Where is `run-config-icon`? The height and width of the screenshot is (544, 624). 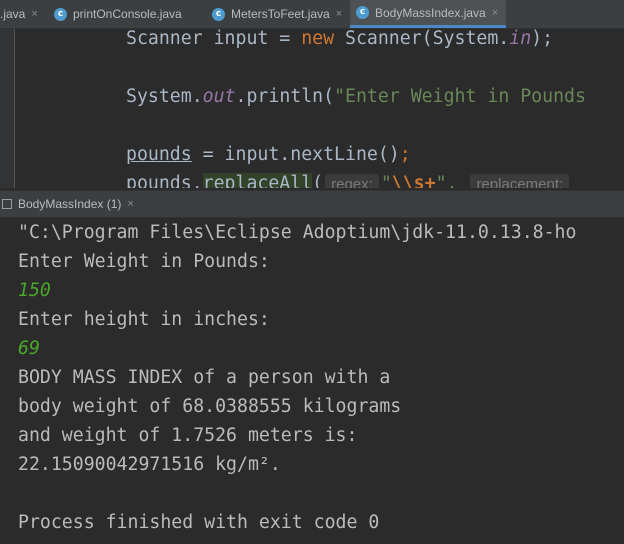
run-config-icon is located at coordinates (7, 204).